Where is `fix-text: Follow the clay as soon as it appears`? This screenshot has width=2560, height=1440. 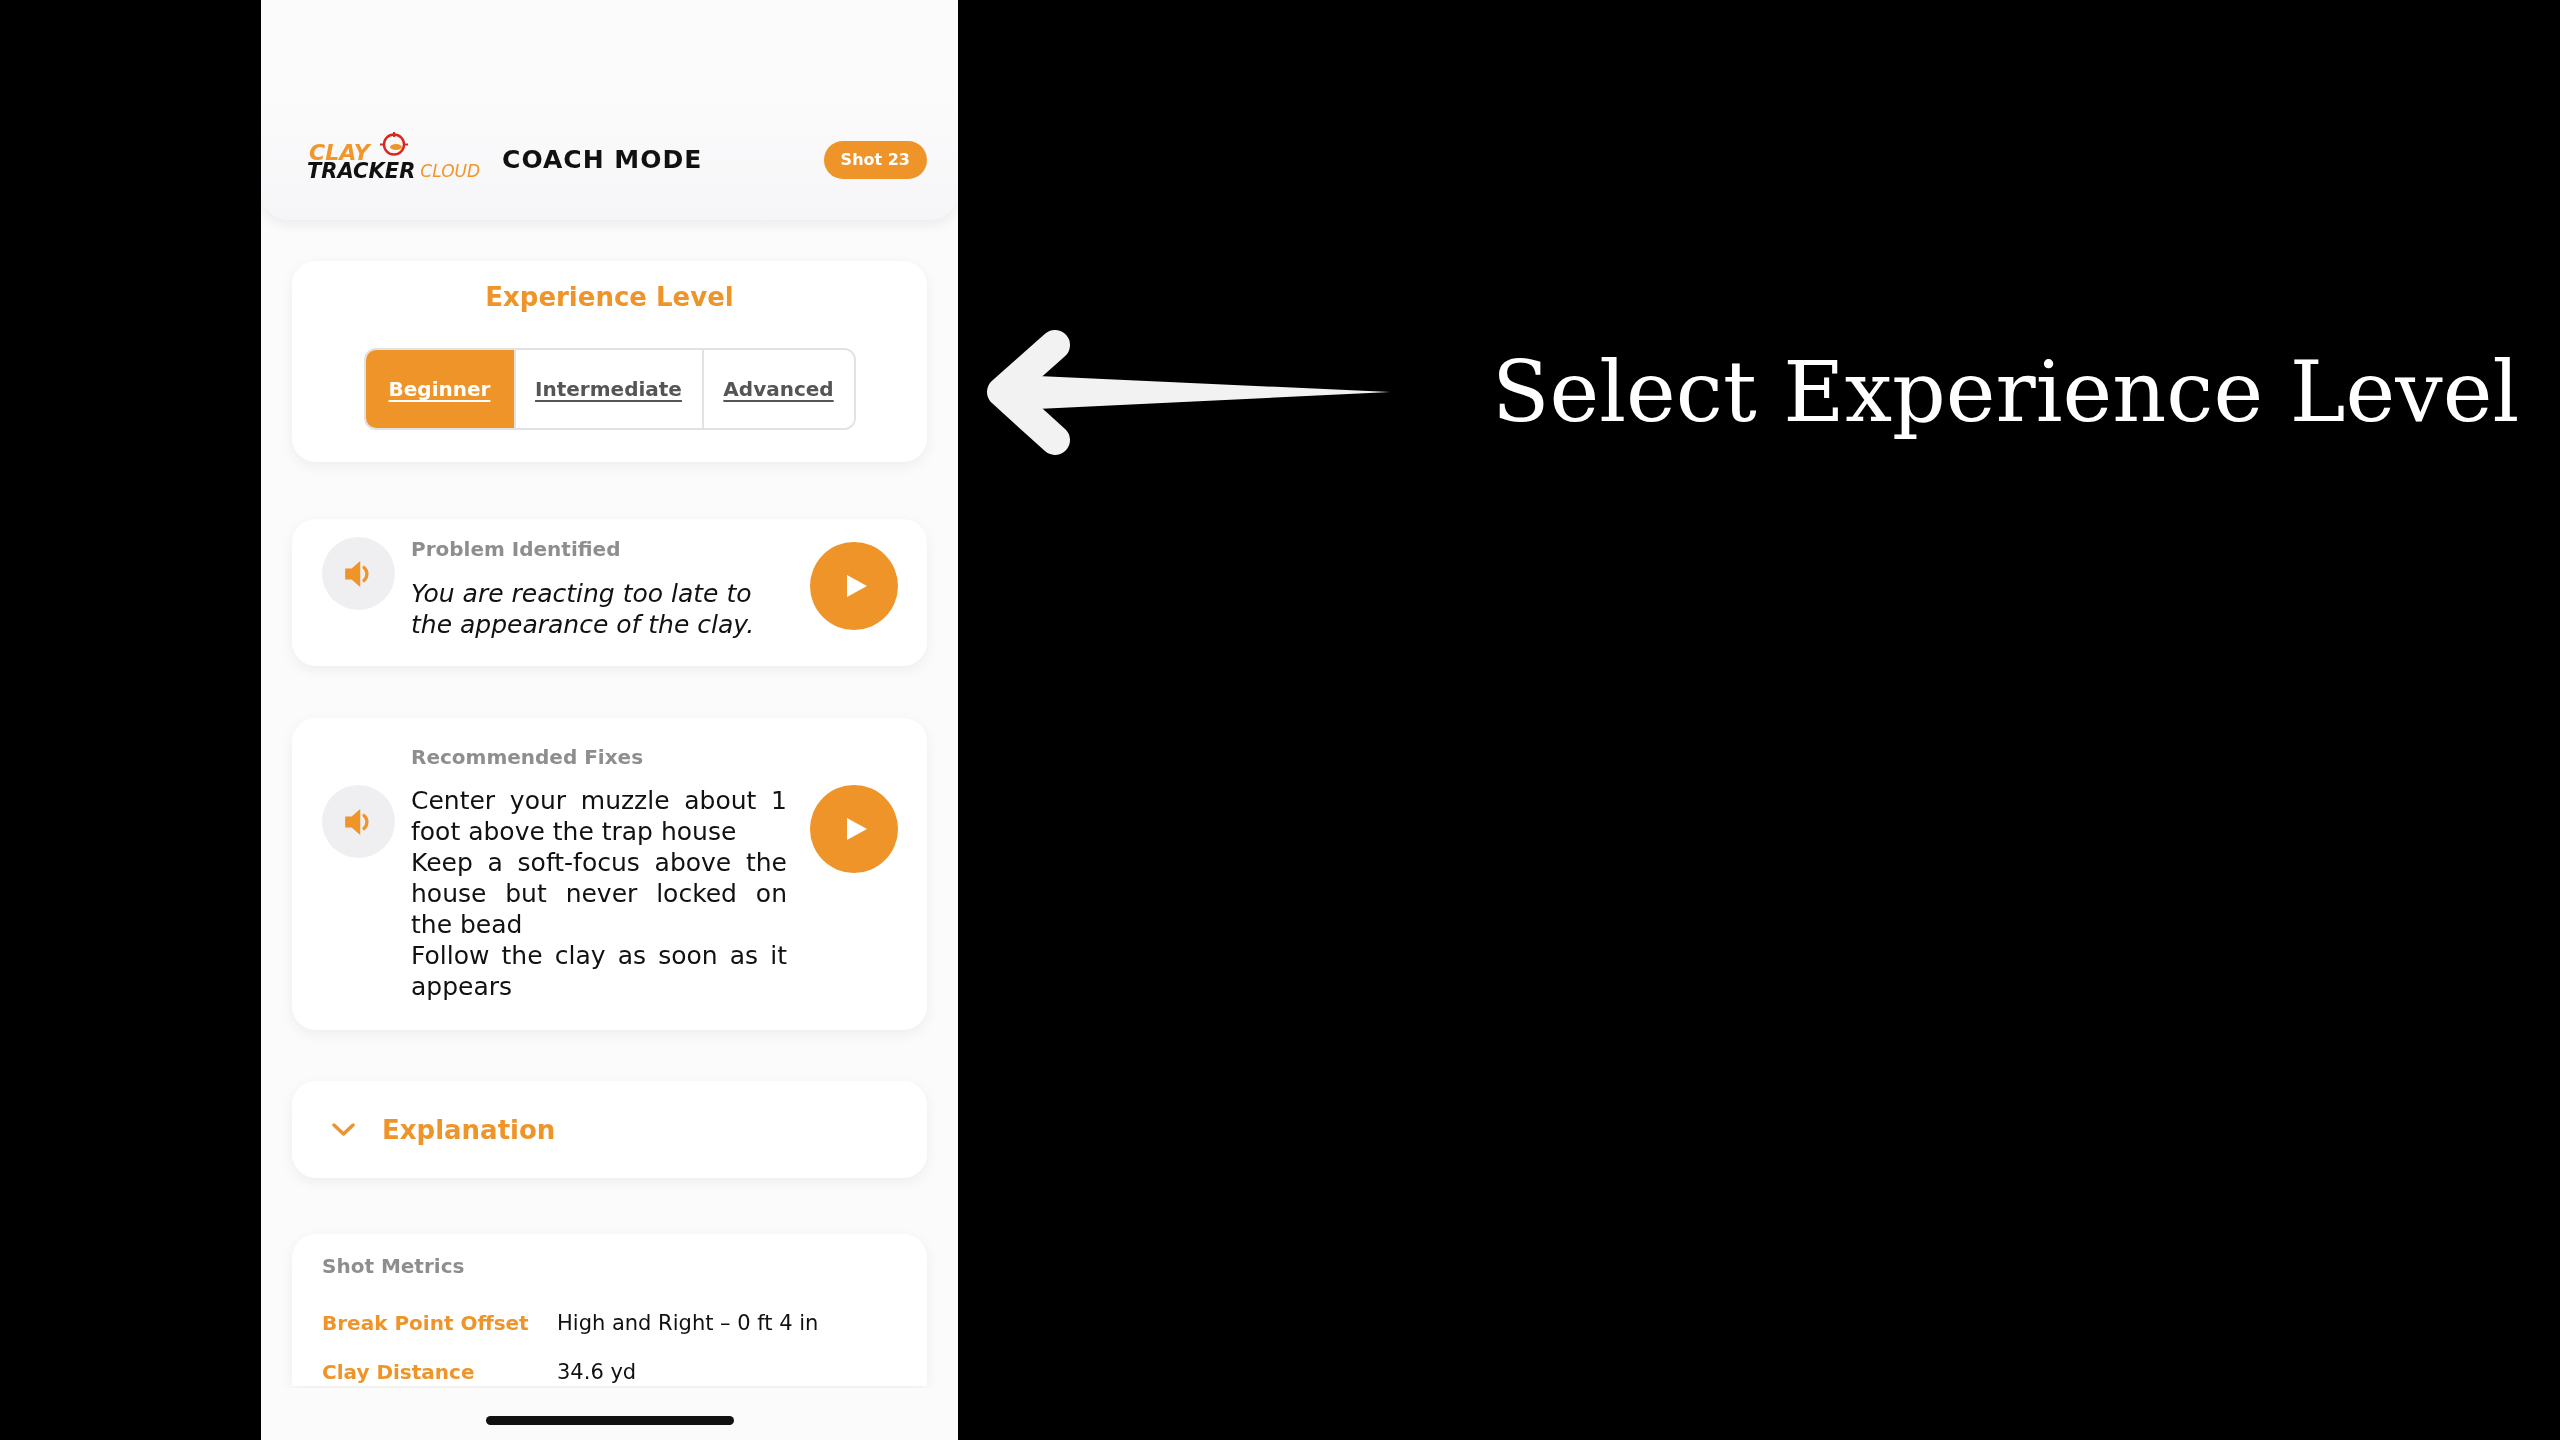 fix-text: Follow the clay as soon as it appears is located at coordinates (599, 971).